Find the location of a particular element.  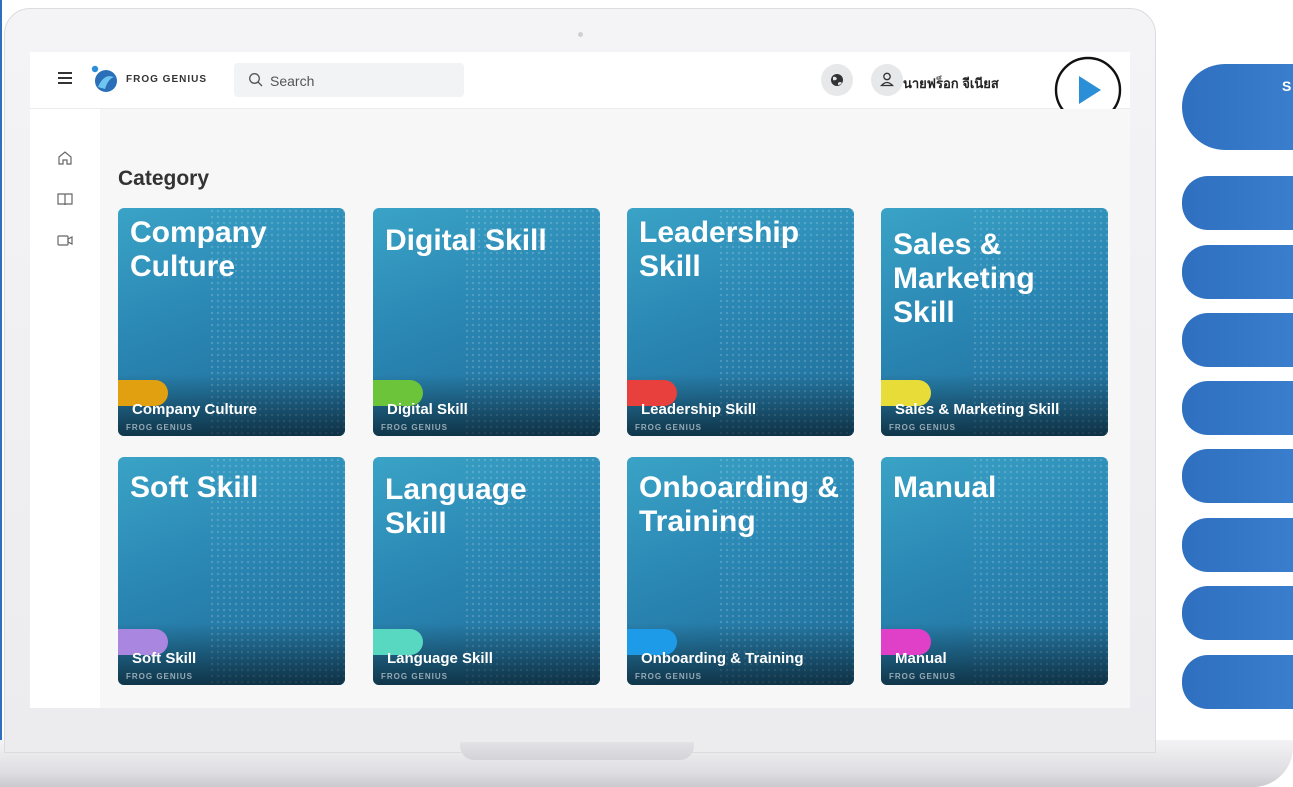

book-icon is located at coordinates (65, 199).